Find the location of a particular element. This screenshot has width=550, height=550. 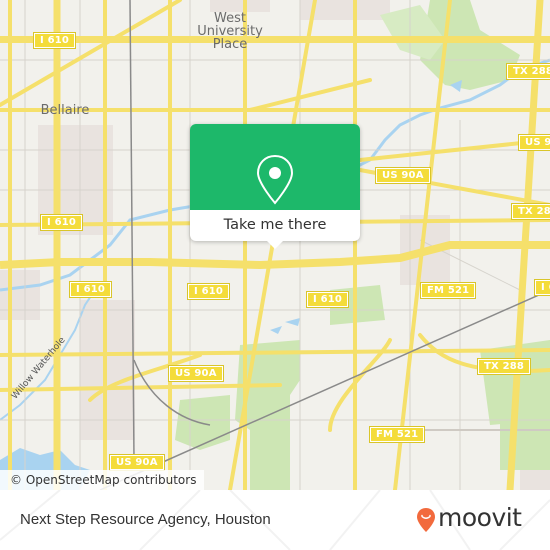

map-attribution: © OpenStreetMap contributors is located at coordinates (102, 480).